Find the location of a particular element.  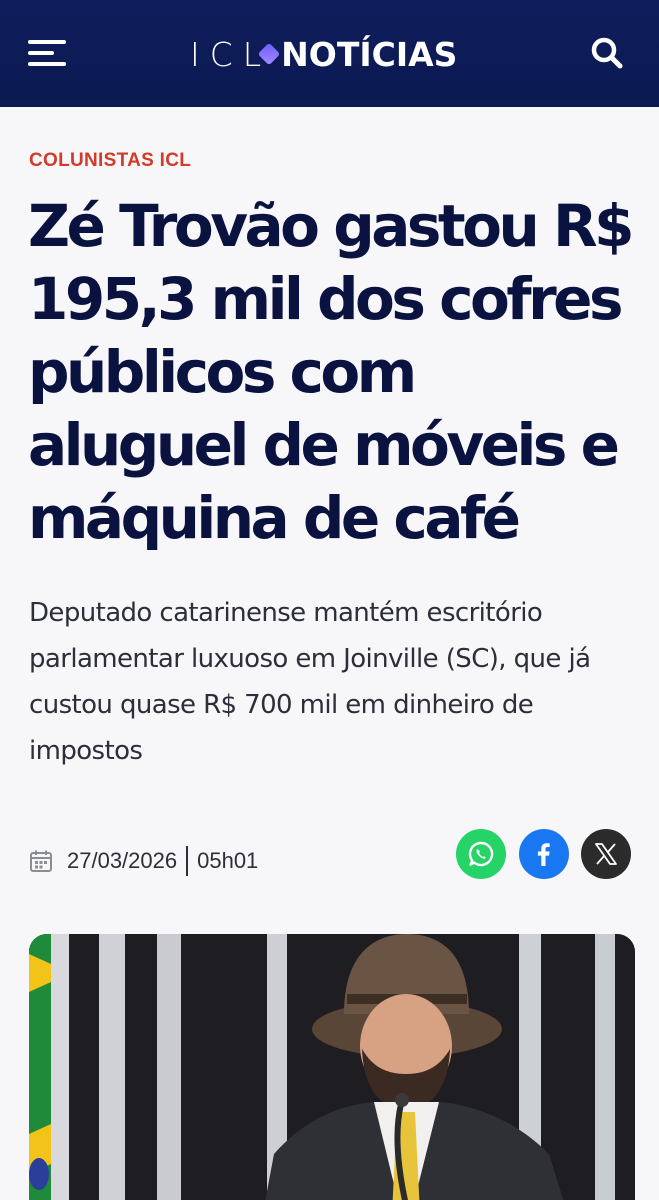

x-icon is located at coordinates (606, 854).